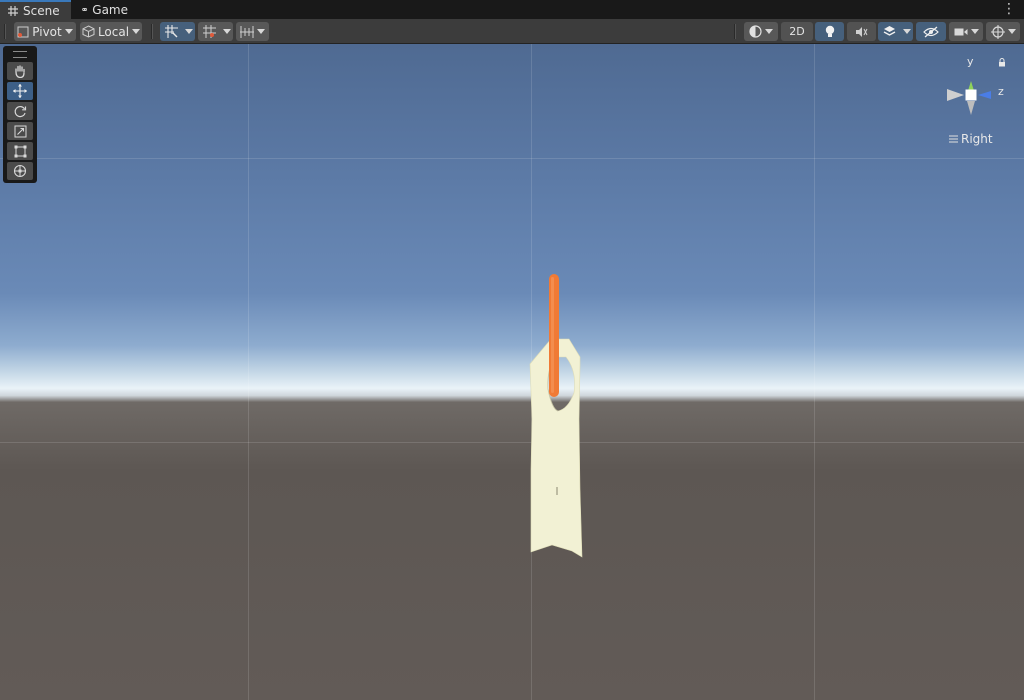 The height and width of the screenshot is (700, 1024). I want to click on transform-icon, so click(20, 171).